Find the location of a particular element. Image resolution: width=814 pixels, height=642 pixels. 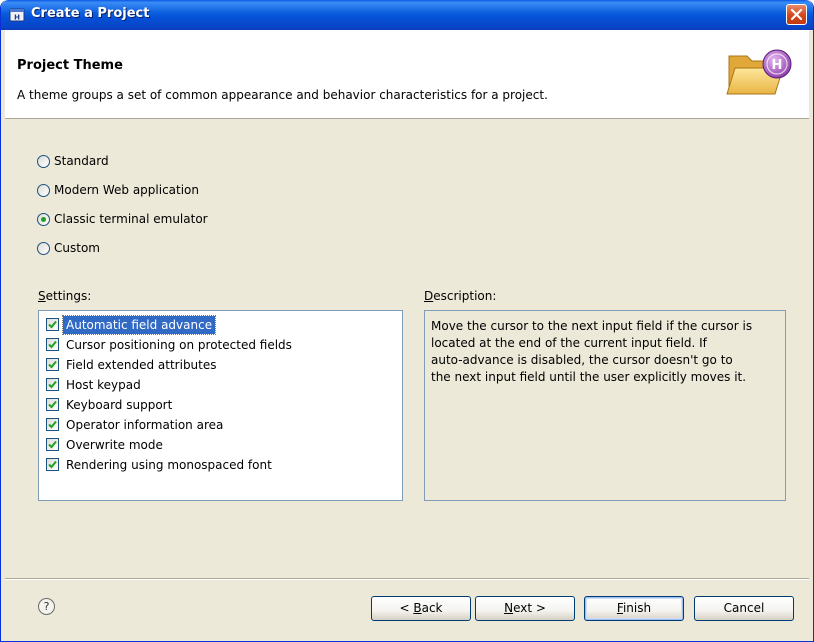

back-label-accelerator: B is located at coordinates (417, 608).